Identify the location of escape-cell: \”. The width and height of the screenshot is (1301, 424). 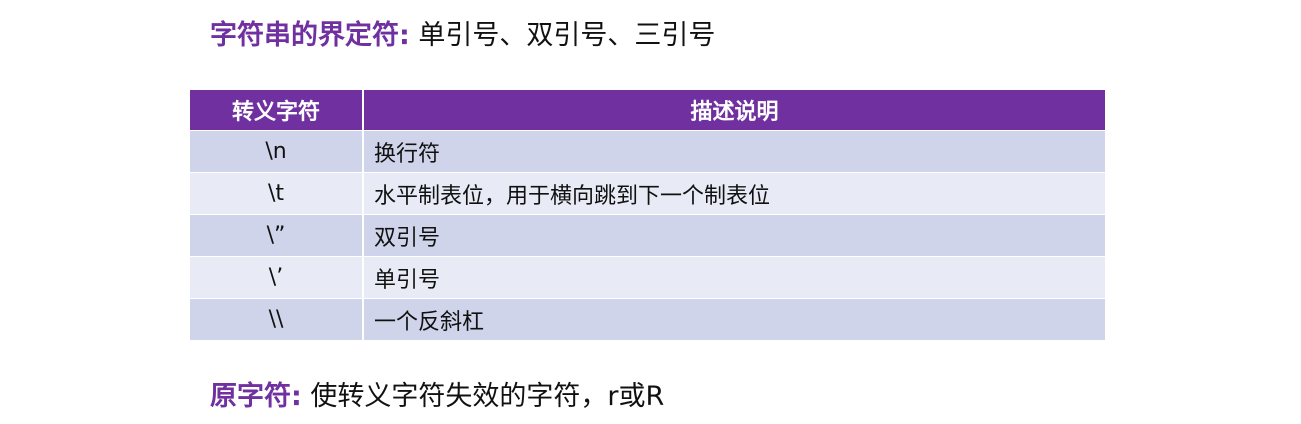
(277, 235).